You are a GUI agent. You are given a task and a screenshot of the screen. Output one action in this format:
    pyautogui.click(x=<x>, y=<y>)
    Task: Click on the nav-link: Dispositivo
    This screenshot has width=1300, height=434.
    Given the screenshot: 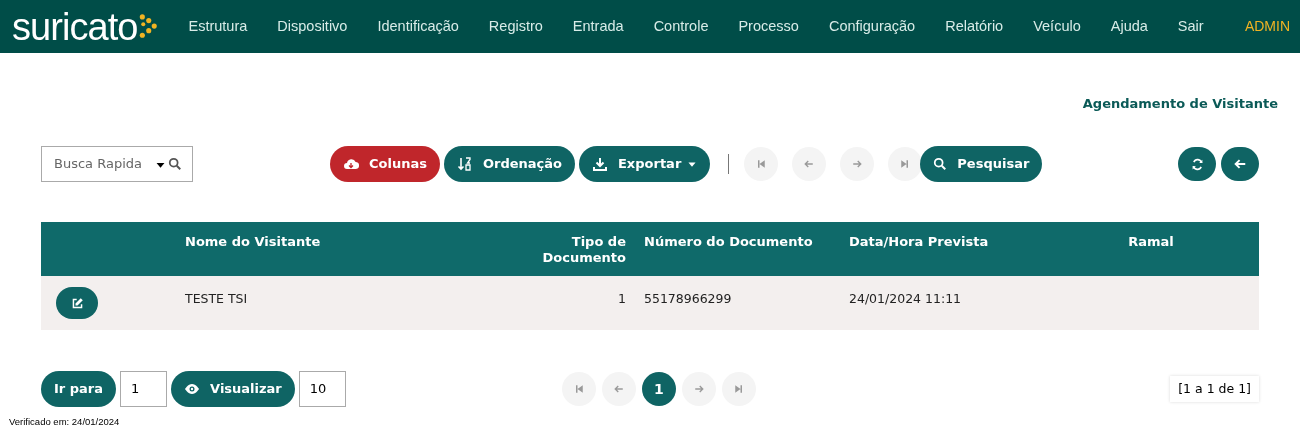 What is the action you would take?
    pyautogui.click(x=312, y=26)
    